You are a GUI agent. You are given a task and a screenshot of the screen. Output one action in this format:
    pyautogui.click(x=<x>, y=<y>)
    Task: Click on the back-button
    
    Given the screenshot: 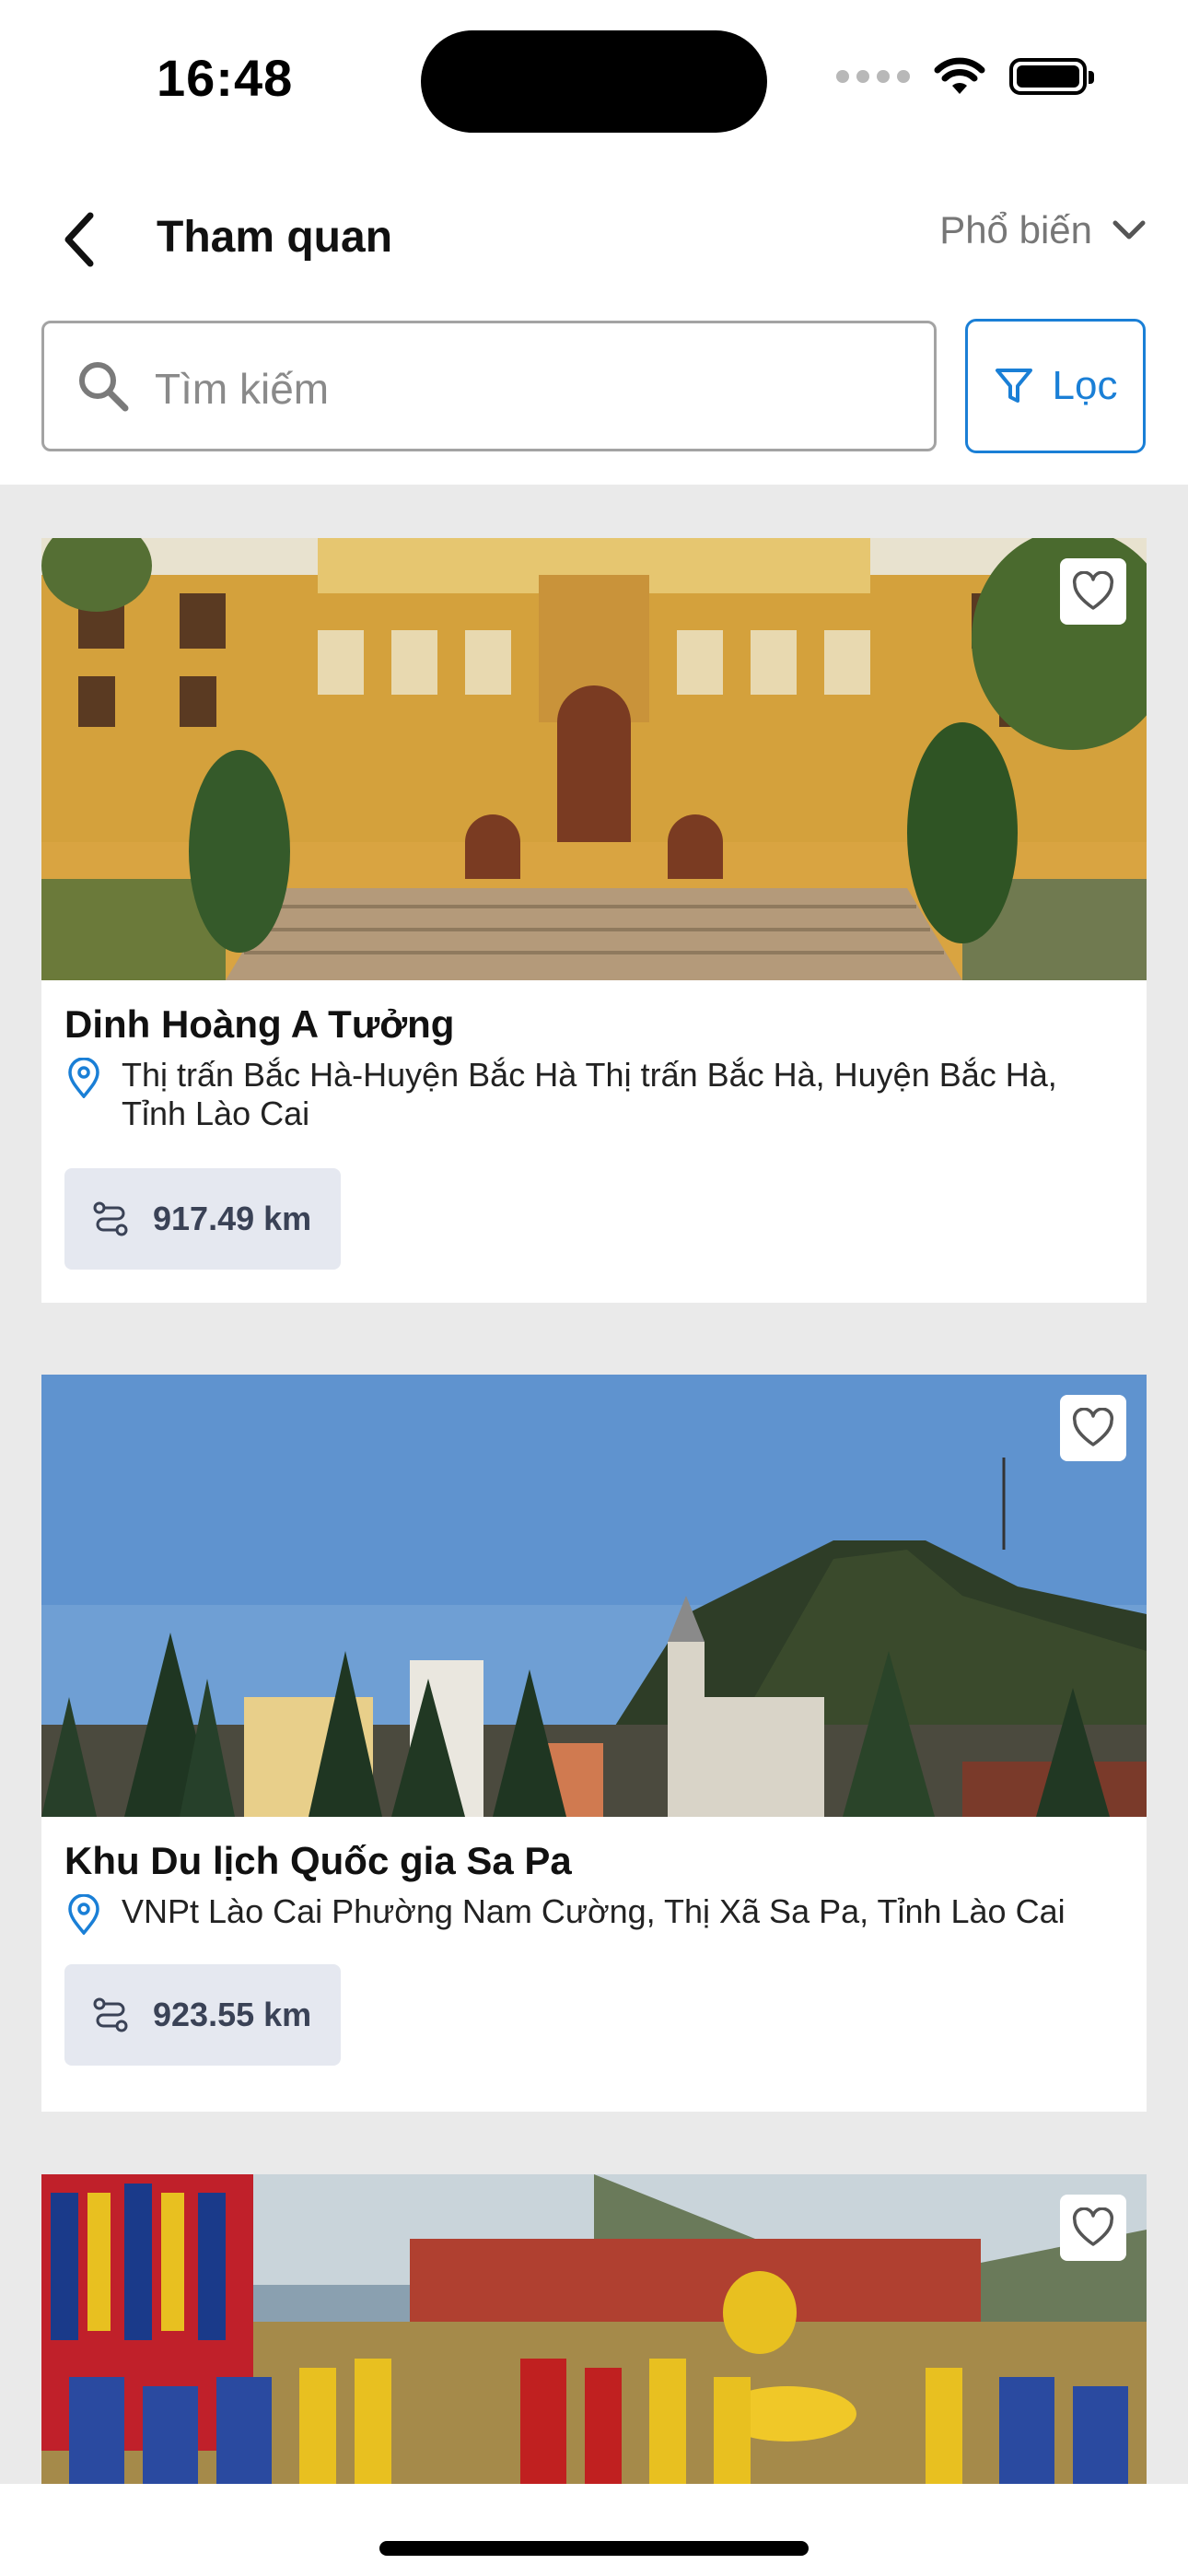 What is the action you would take?
    pyautogui.click(x=79, y=239)
    